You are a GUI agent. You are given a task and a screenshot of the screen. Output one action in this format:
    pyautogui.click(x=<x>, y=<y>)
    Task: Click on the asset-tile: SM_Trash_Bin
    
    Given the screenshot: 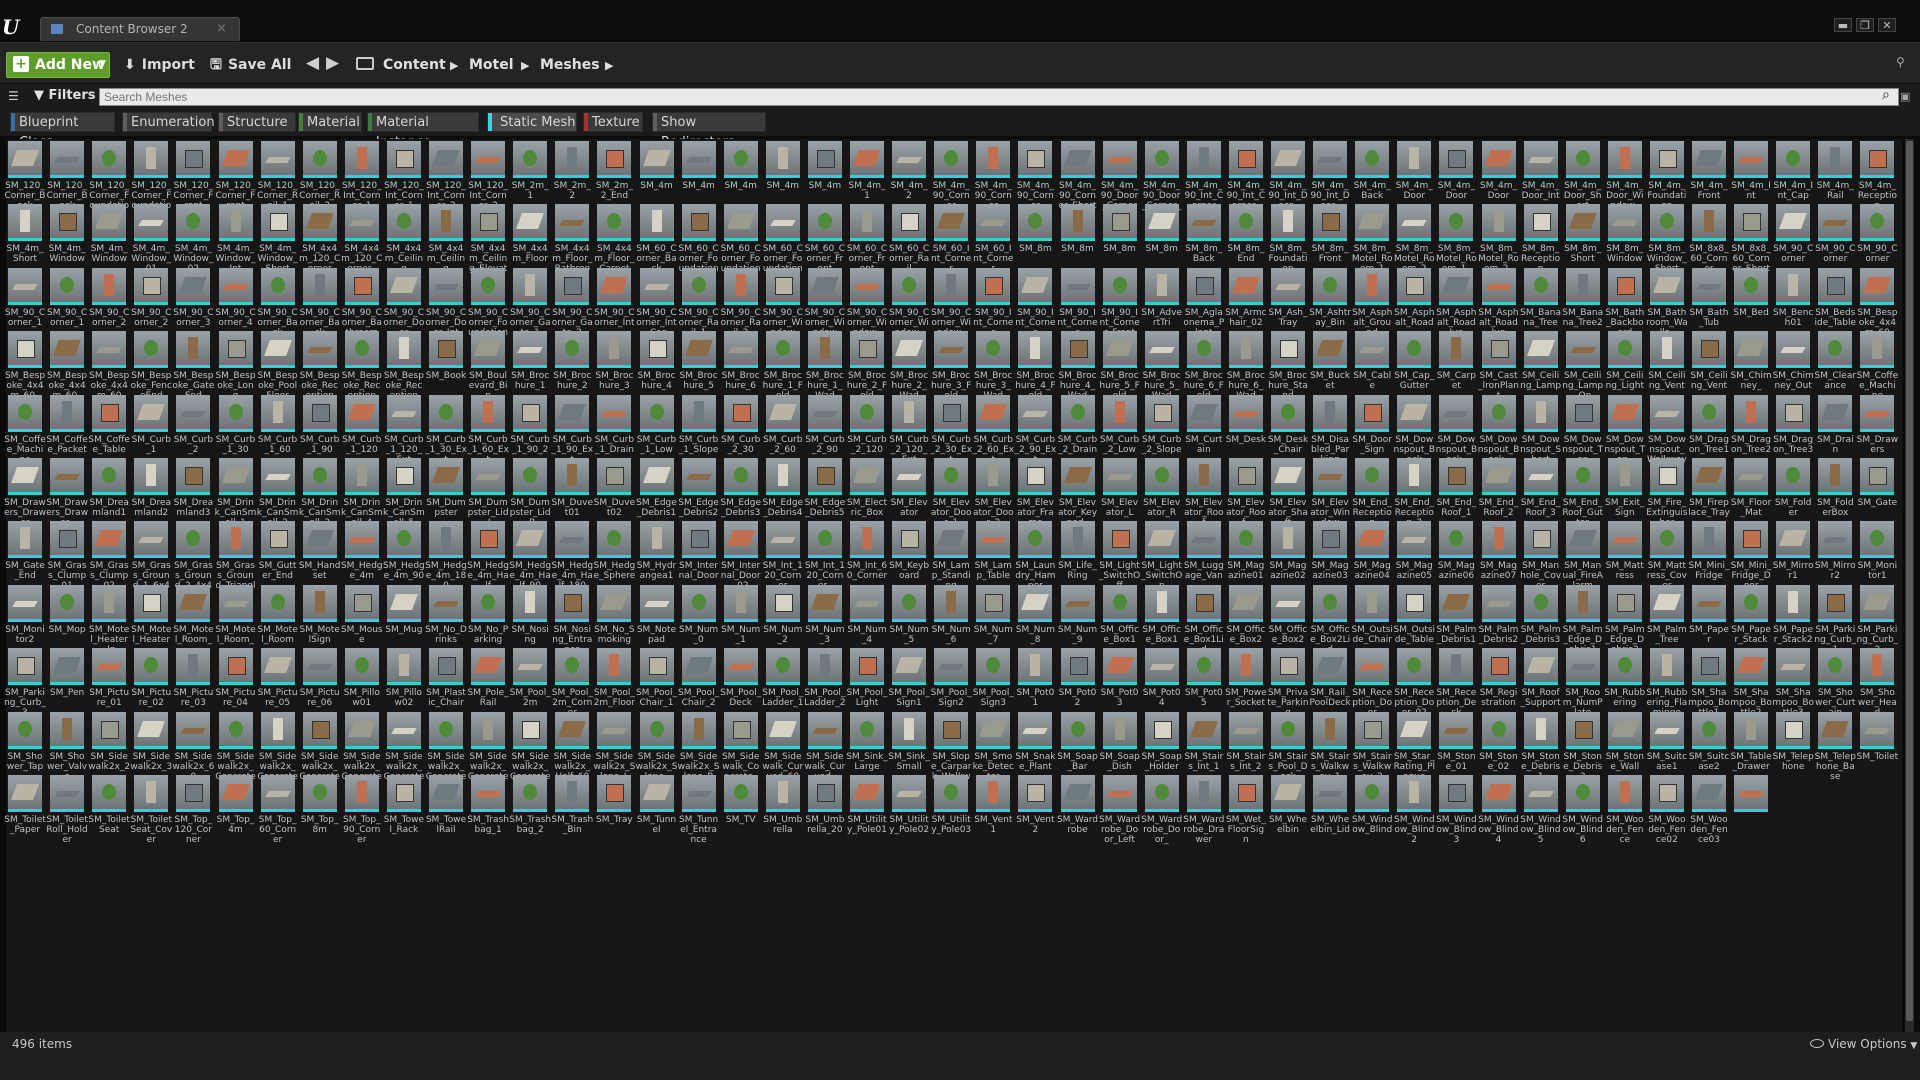 What is the action you would take?
    pyautogui.click(x=574, y=814)
    